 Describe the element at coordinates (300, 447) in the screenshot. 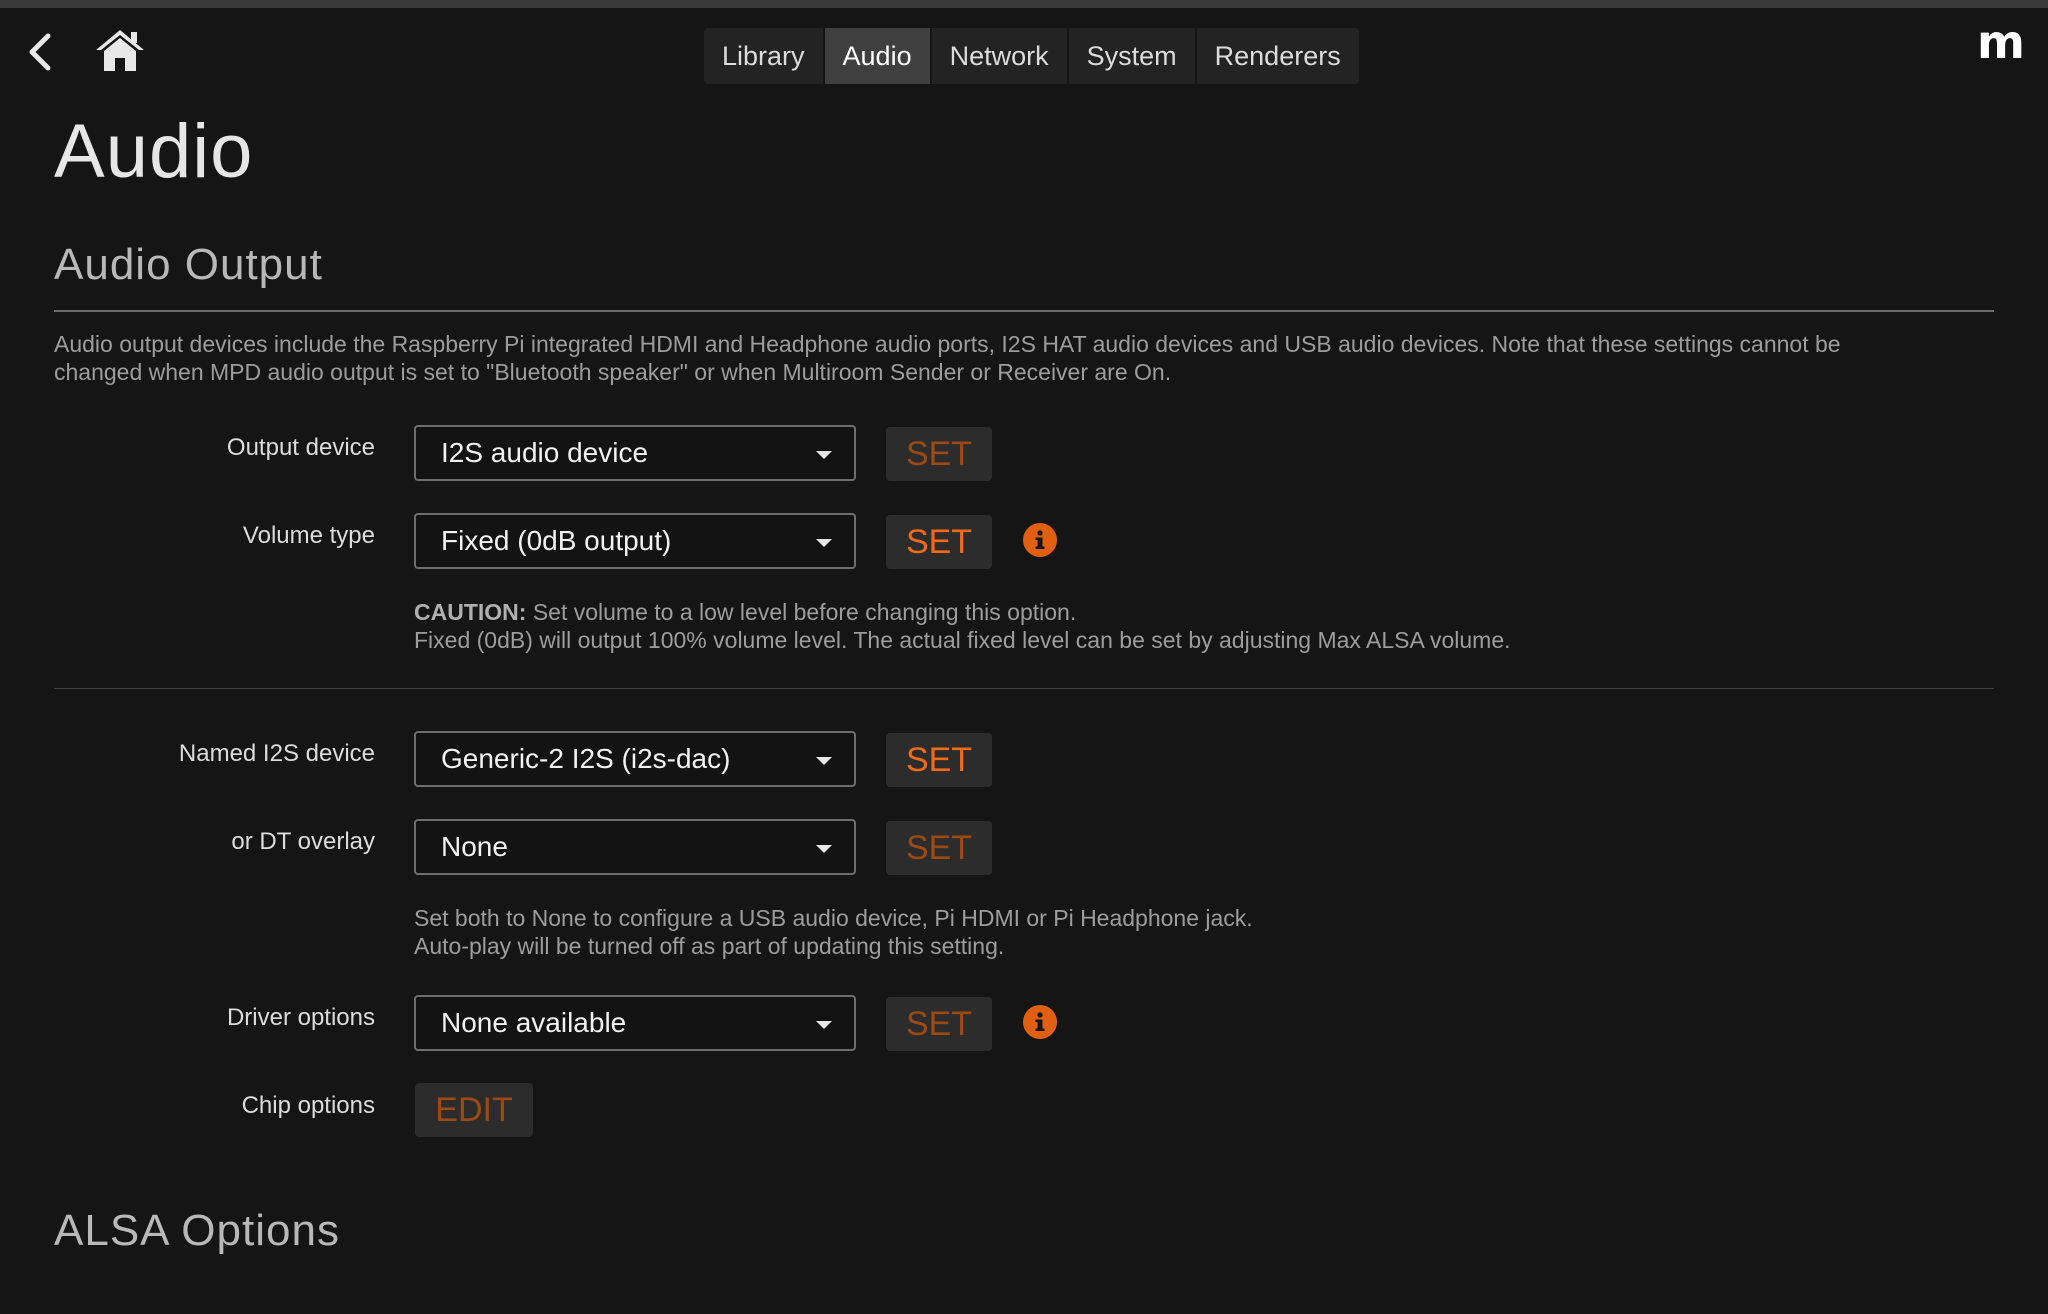

I see `output-device-label: Output device` at that location.